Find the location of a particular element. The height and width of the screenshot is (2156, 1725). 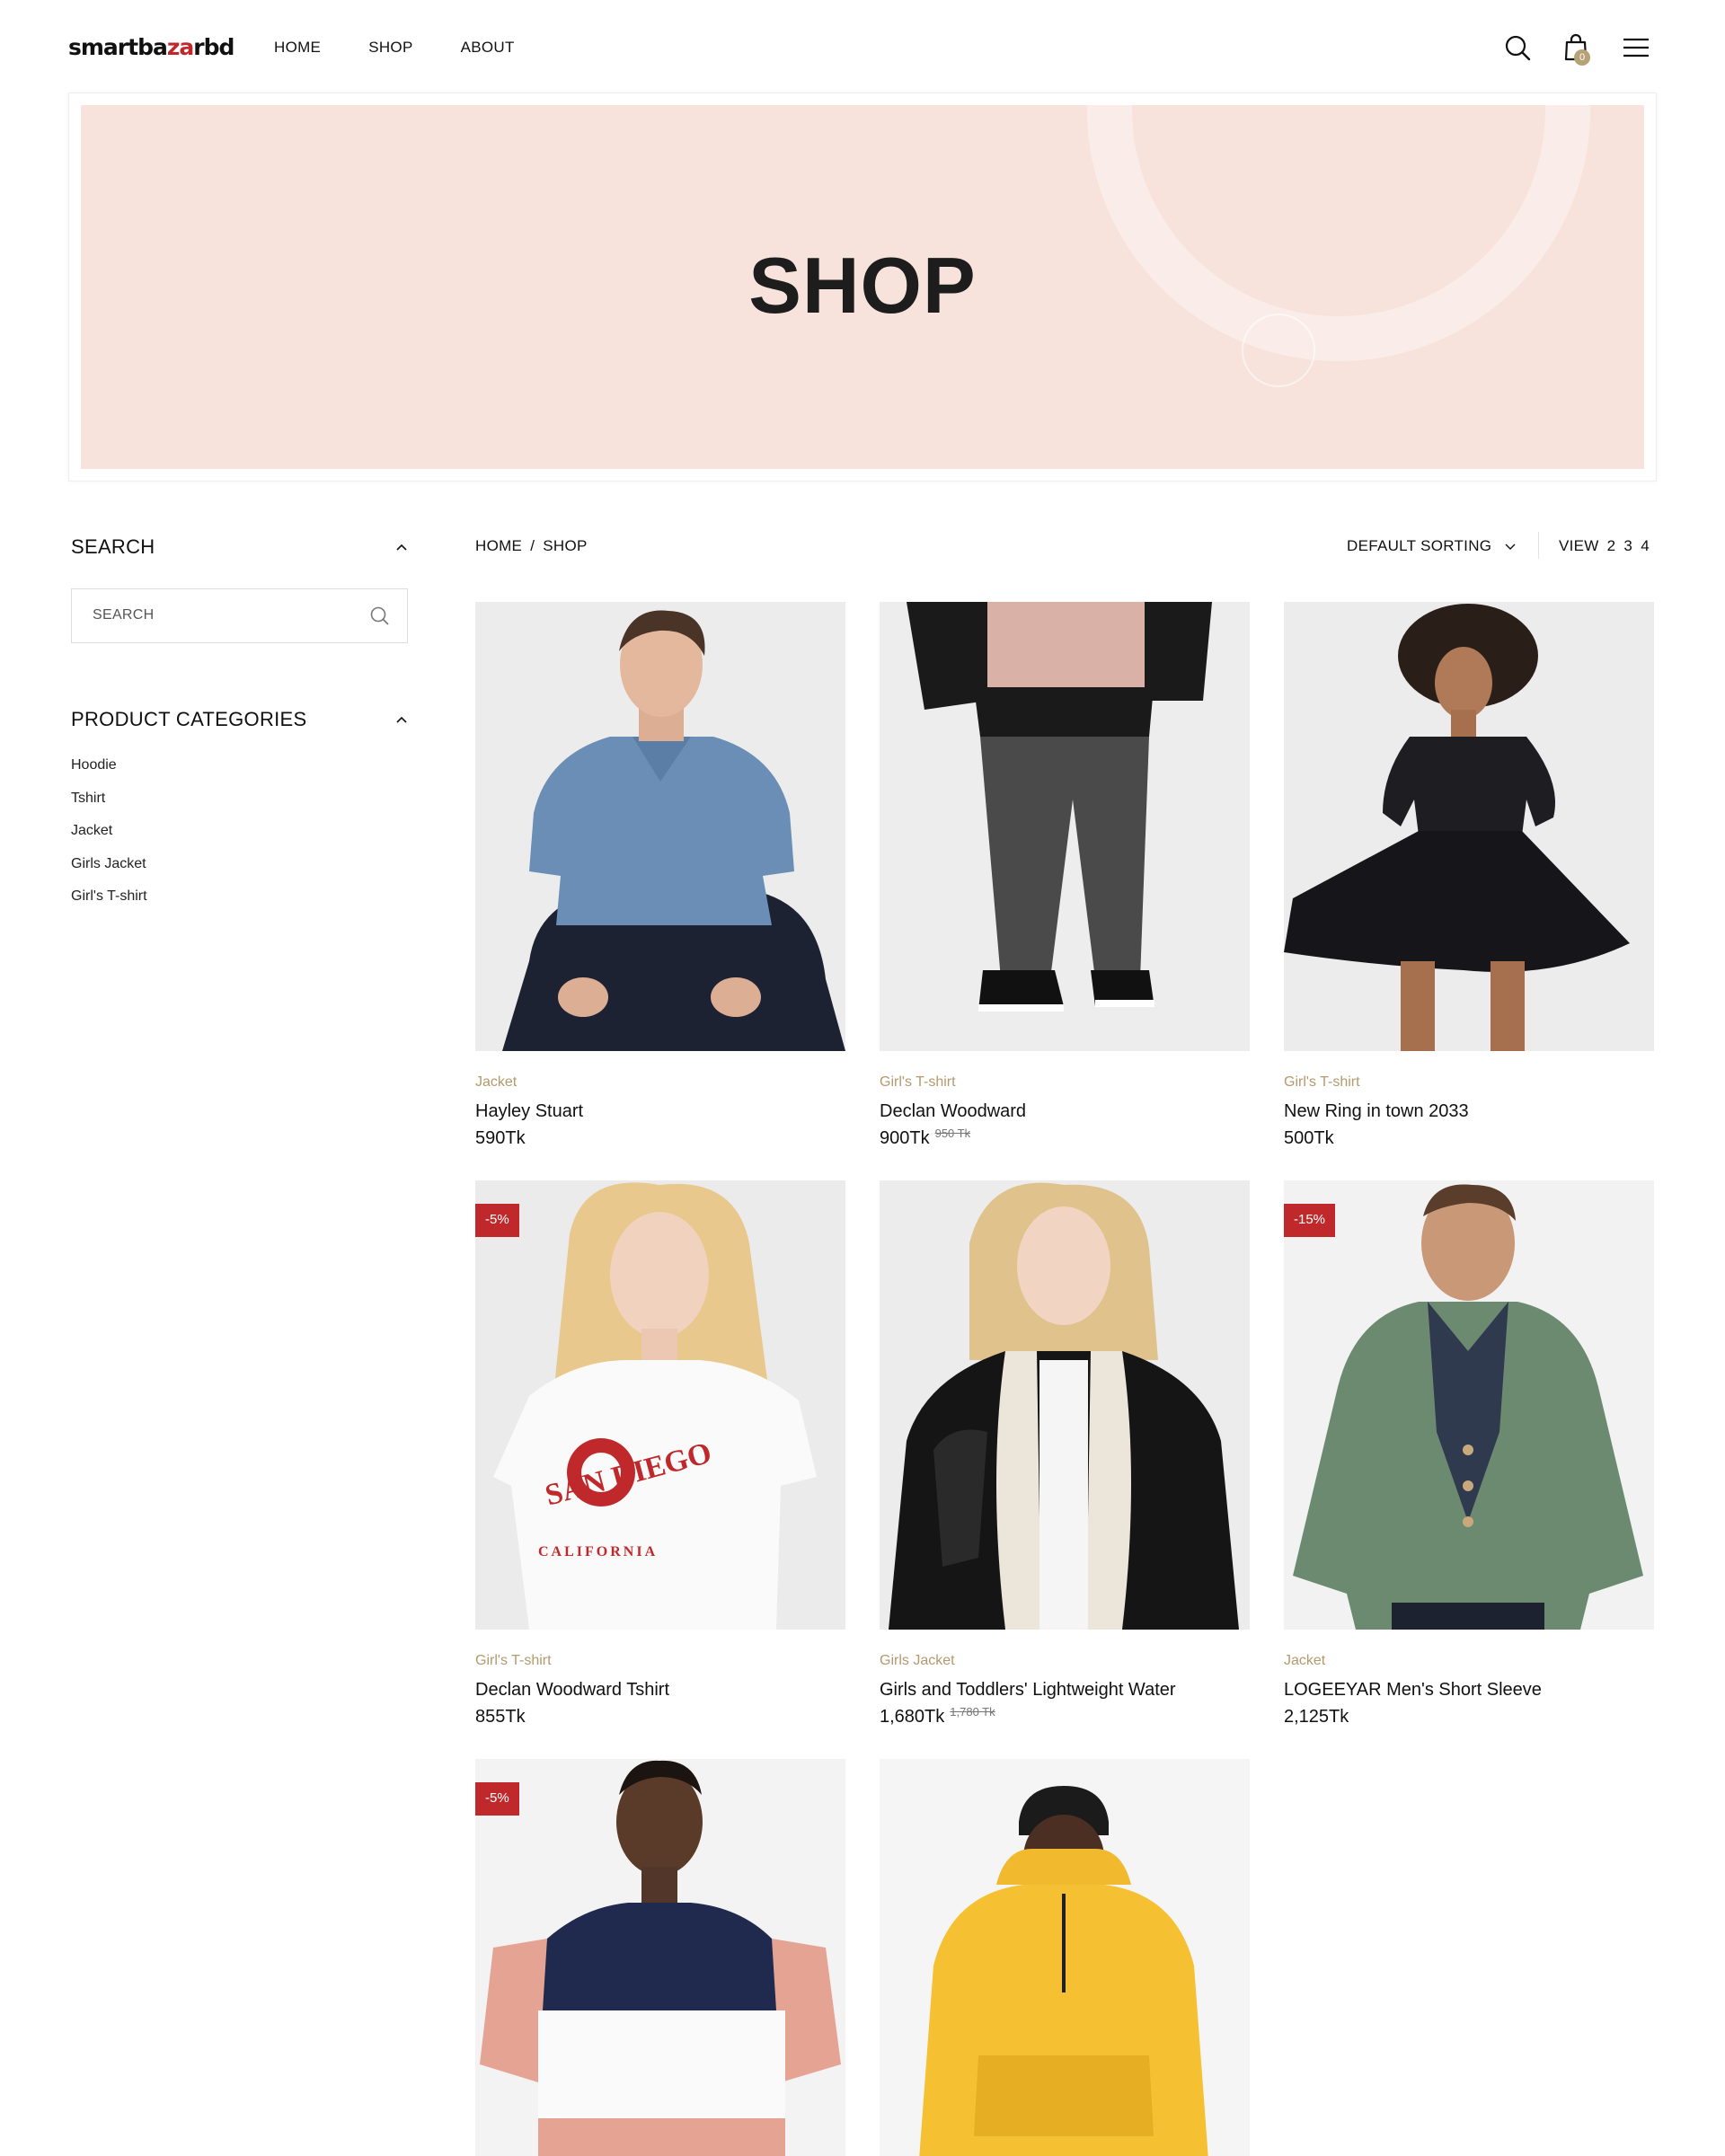

nav-about: ABOUT is located at coordinates (488, 48).